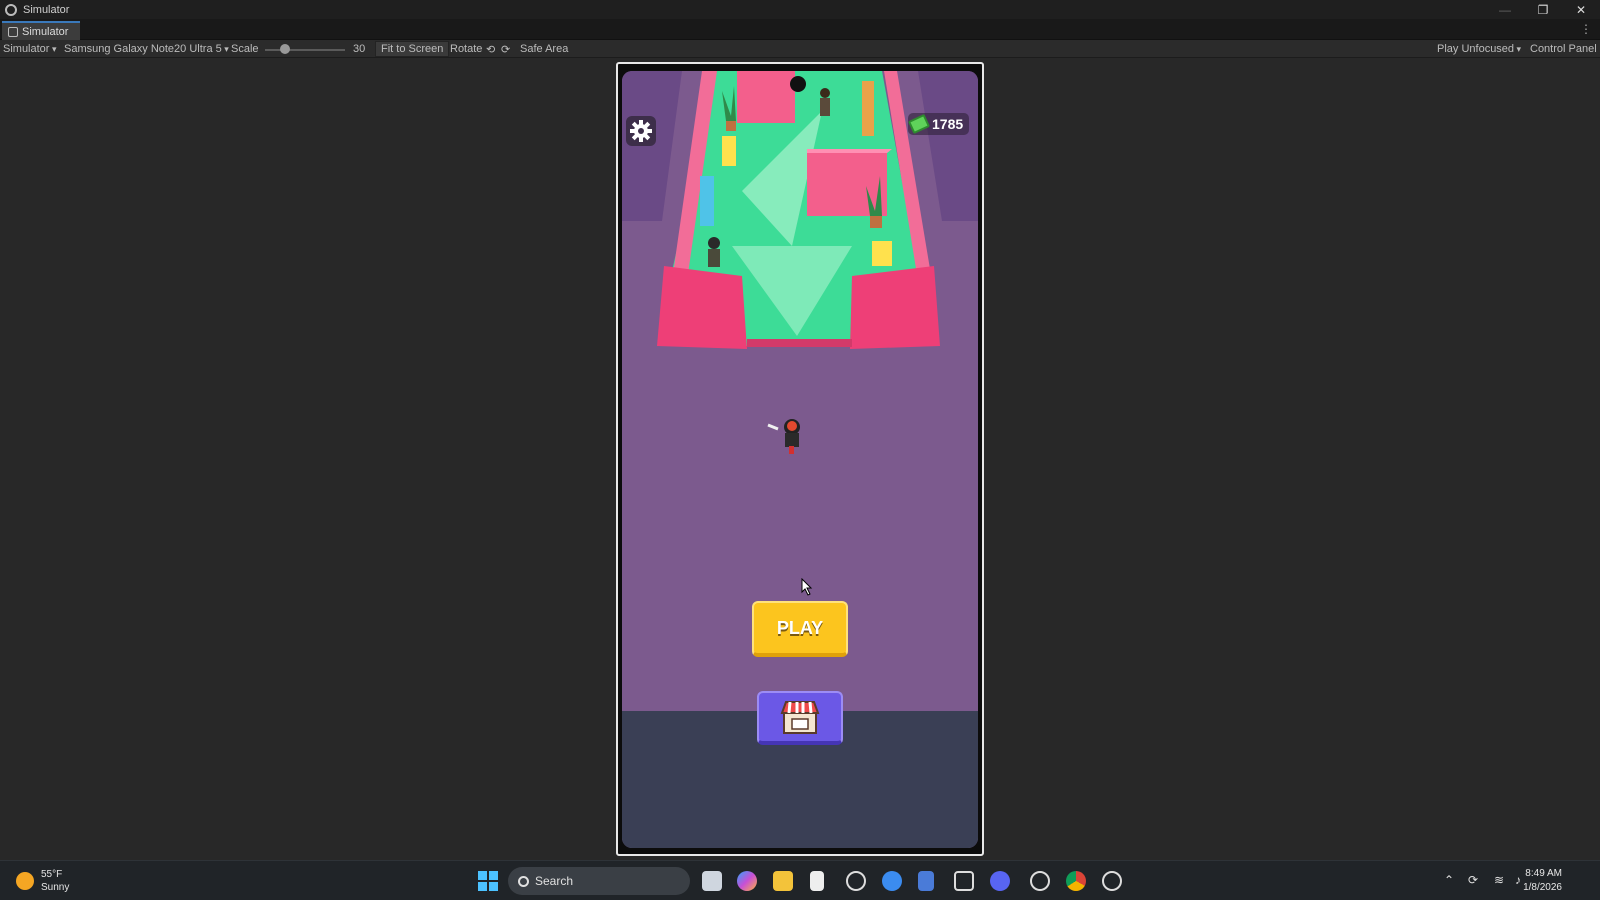  Describe the element at coordinates (825, 107) in the screenshot. I see `guard-body-top` at that location.